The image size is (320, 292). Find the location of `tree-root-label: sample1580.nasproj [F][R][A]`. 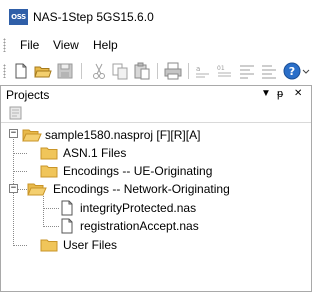

tree-root-label: sample1580.nasproj [F][R][A] is located at coordinates (123, 135).